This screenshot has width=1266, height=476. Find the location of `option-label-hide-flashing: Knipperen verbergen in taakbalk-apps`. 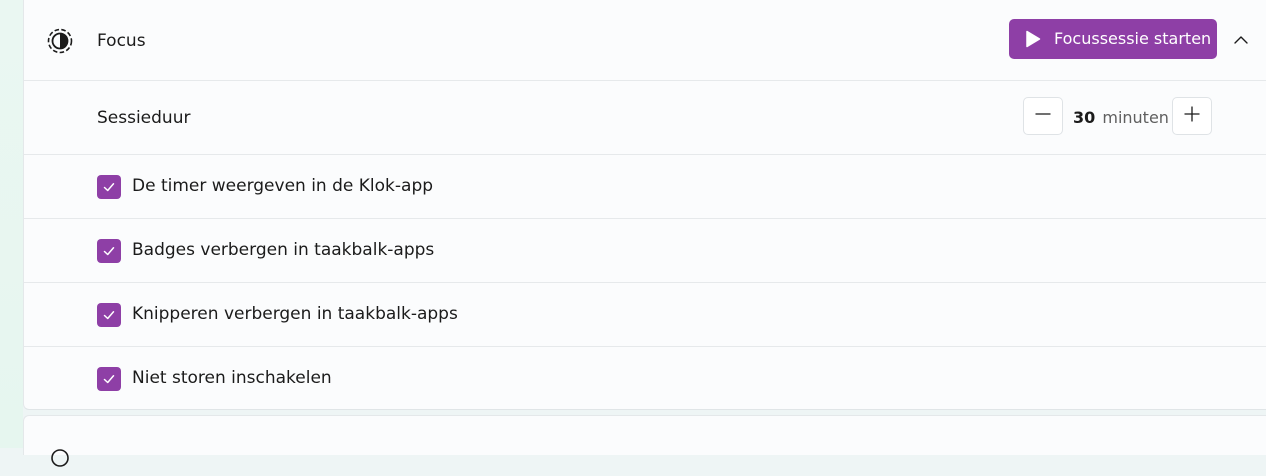

option-label-hide-flashing: Knipperen verbergen in taakbalk-apps is located at coordinates (295, 314).